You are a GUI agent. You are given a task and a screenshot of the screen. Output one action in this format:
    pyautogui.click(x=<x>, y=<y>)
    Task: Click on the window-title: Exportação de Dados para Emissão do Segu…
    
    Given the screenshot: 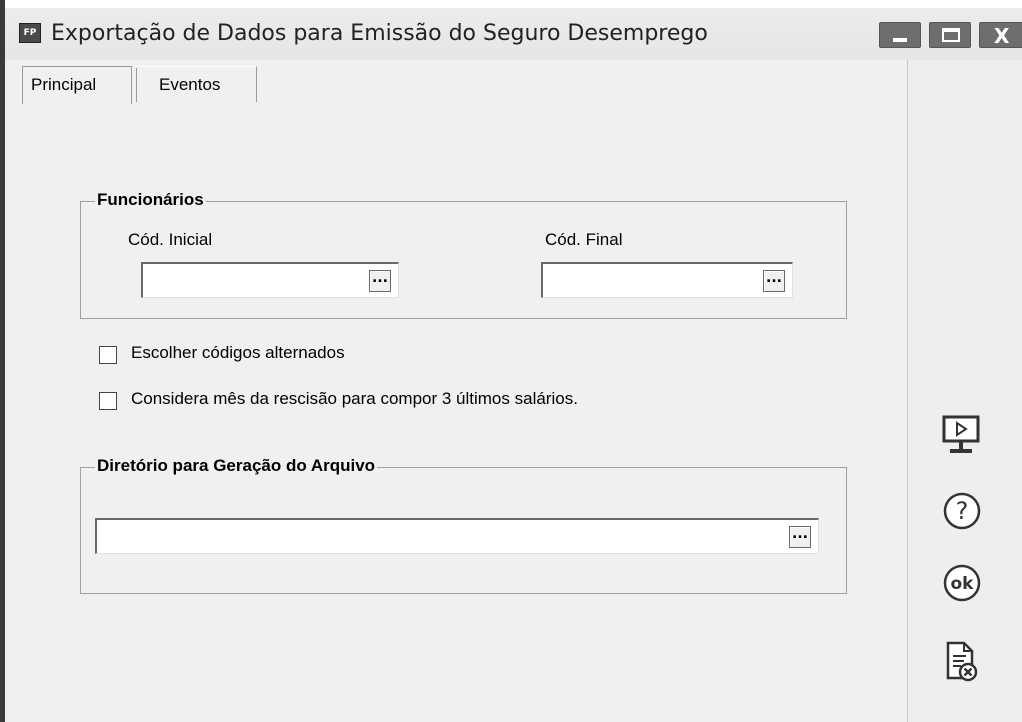 What is the action you would take?
    pyautogui.click(x=379, y=33)
    